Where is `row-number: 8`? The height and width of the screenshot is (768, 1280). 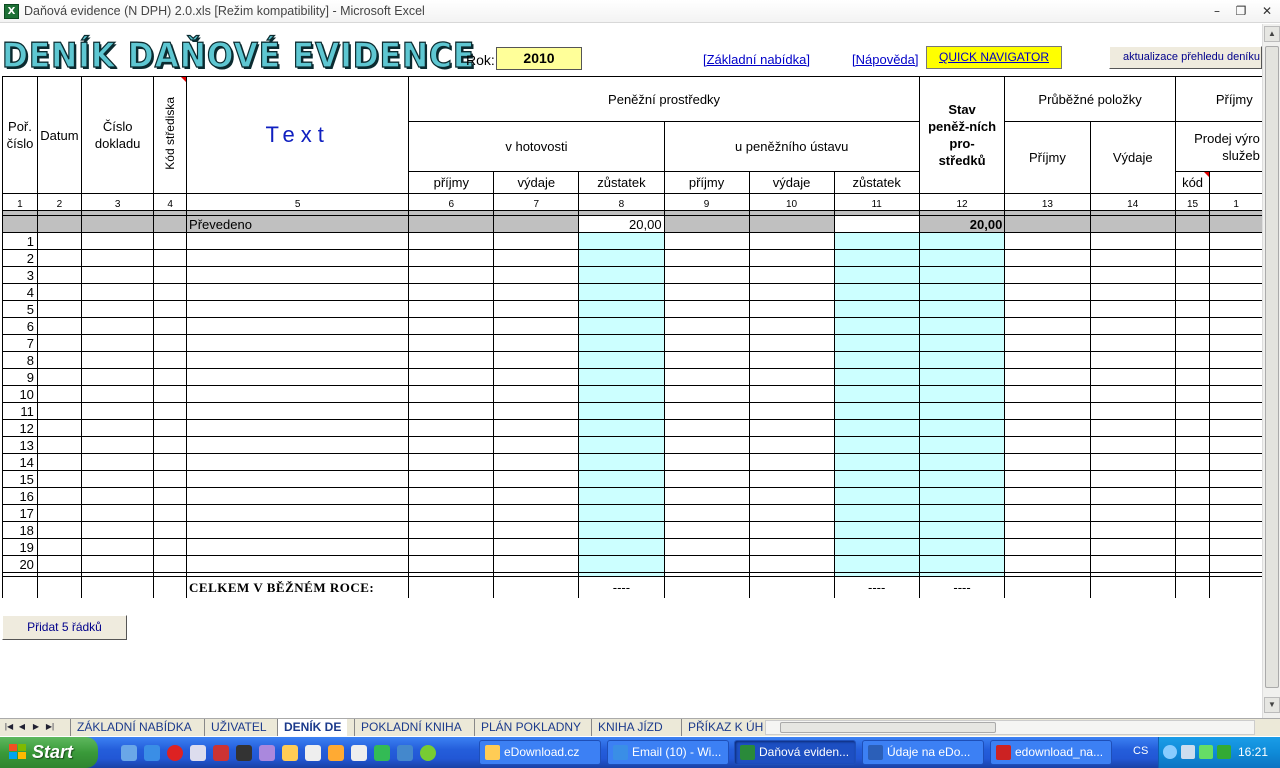
row-number: 8 is located at coordinates (20, 360).